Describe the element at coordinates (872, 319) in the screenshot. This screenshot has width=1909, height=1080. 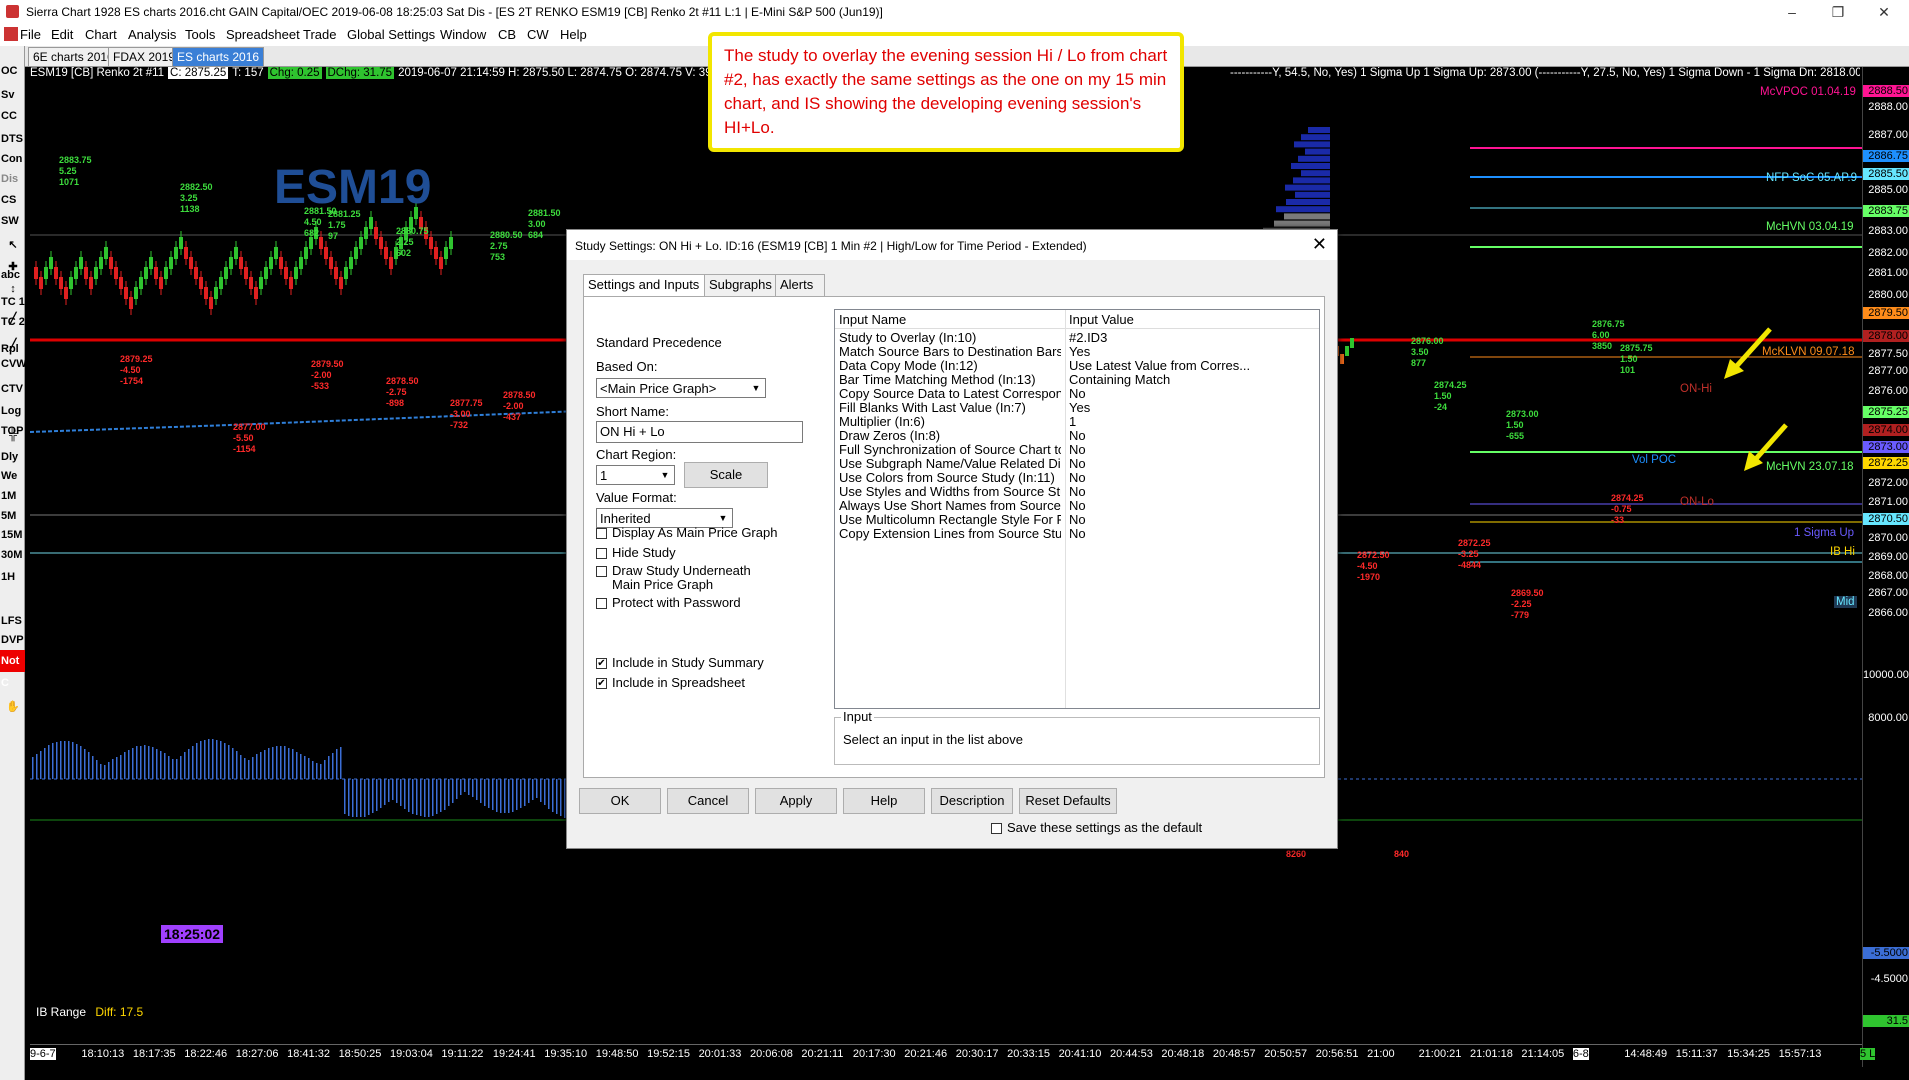
I see `header-input-name: Input Name` at that location.